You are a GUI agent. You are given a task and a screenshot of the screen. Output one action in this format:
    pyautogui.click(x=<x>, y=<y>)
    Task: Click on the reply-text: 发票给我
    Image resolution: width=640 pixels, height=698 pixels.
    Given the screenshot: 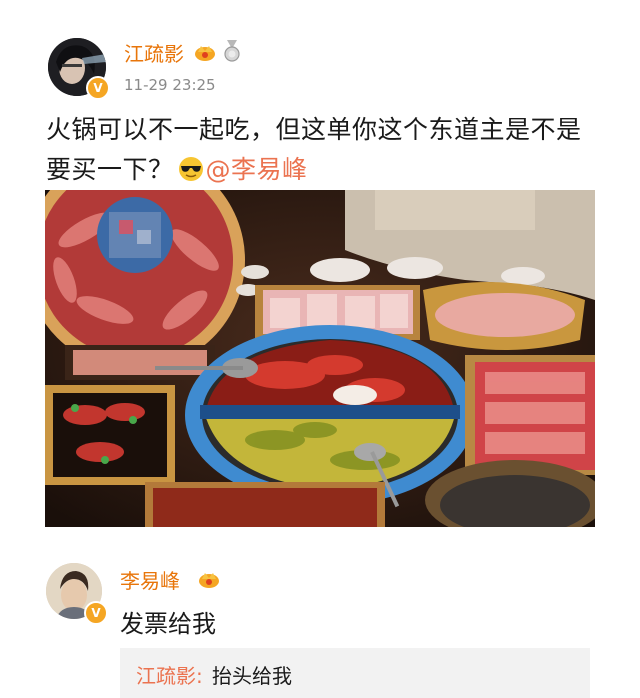 What is the action you would take?
    pyautogui.click(x=168, y=624)
    